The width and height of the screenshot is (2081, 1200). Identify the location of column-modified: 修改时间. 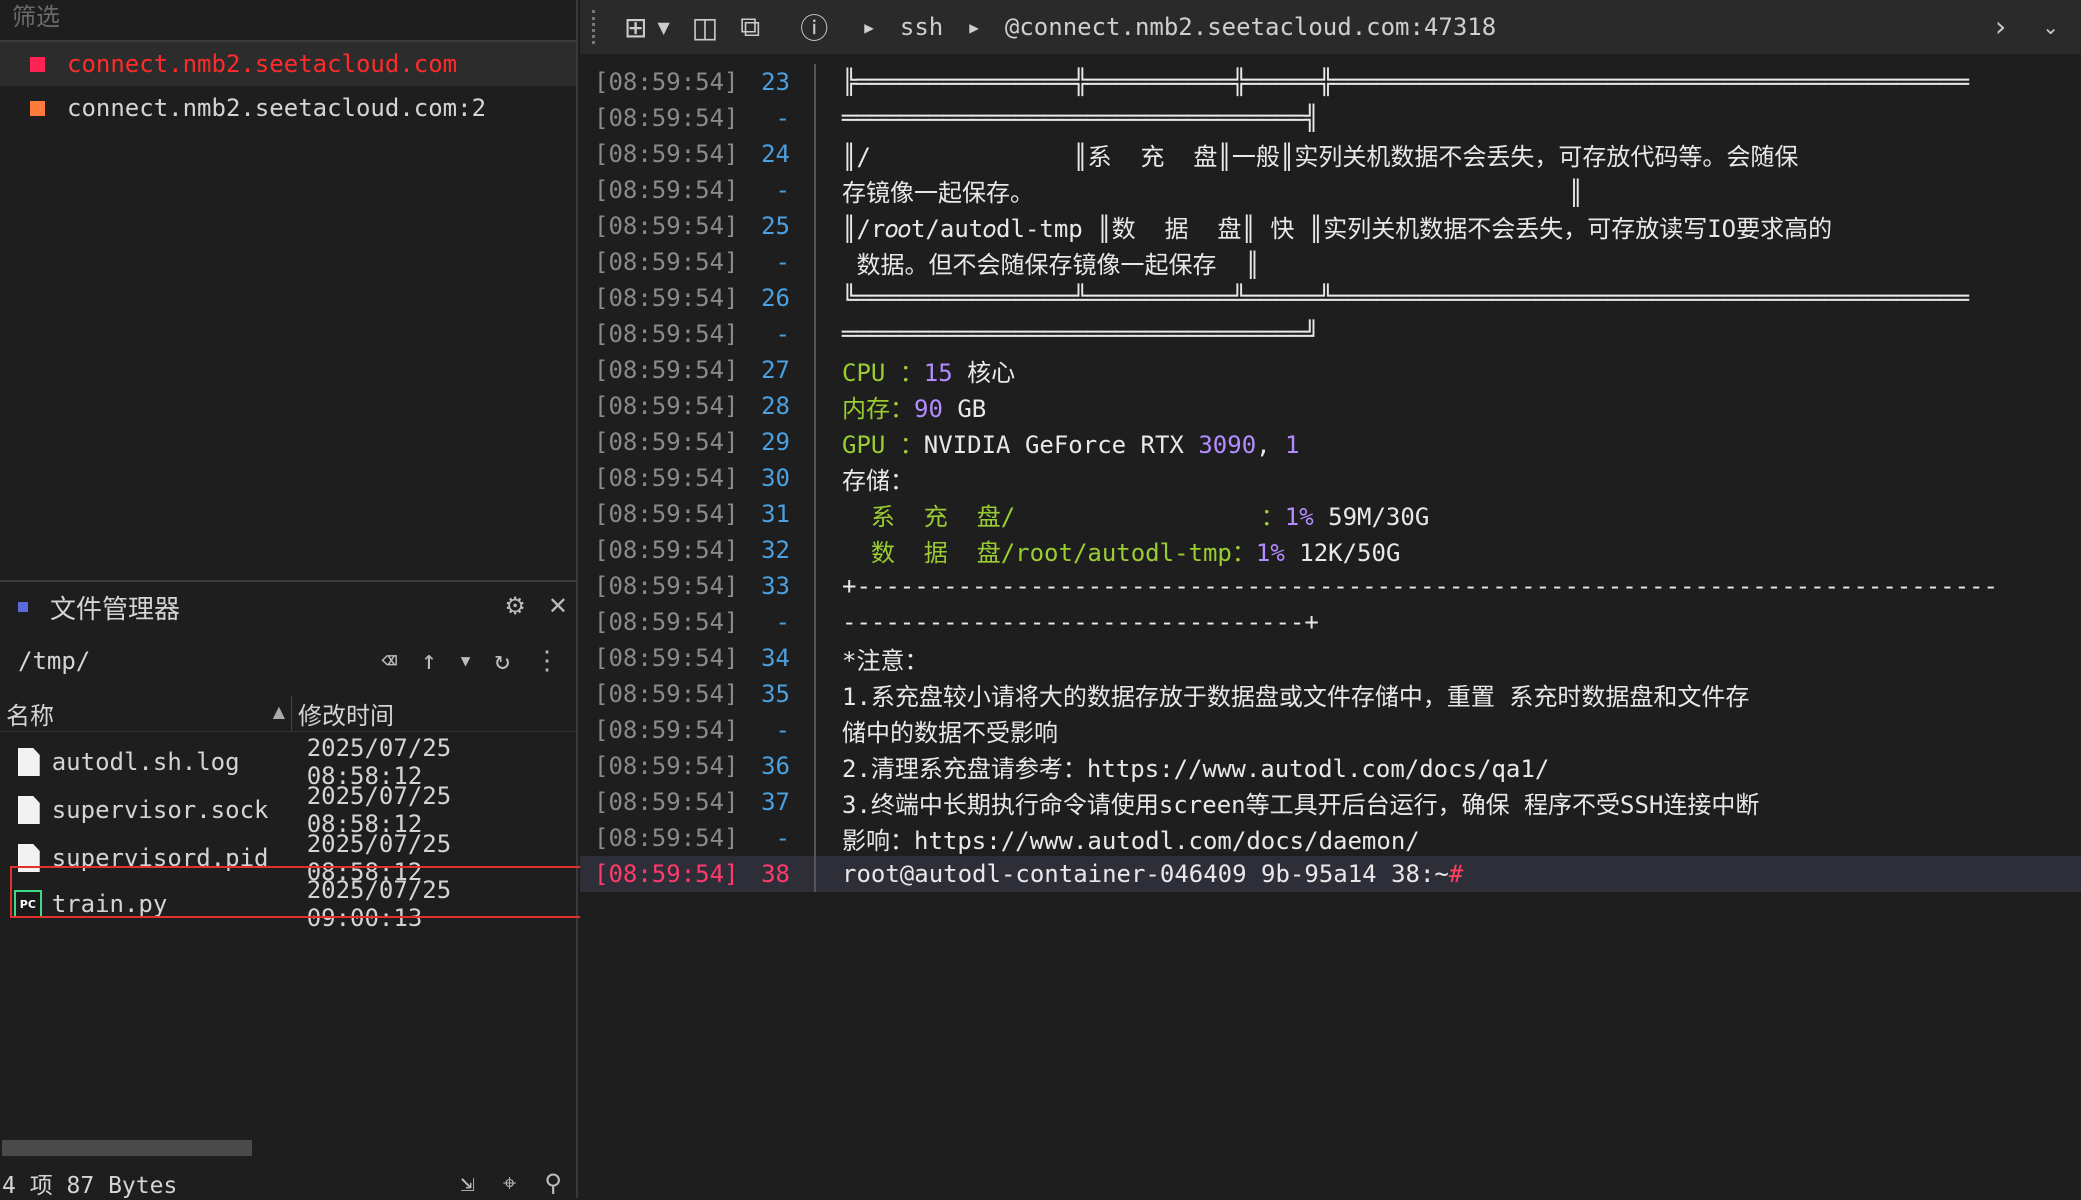
(343, 713).